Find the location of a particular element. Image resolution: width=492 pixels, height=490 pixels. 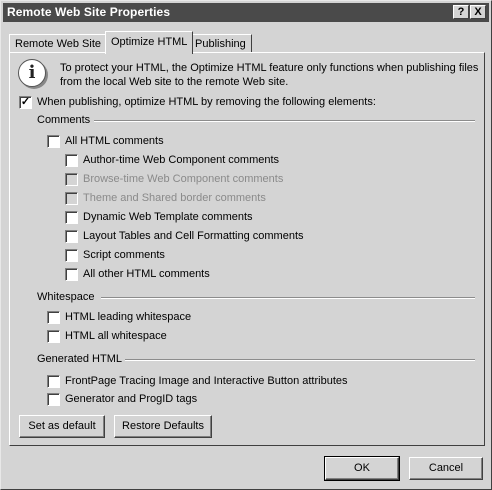

comments-heading: Comments is located at coordinates (64, 120).